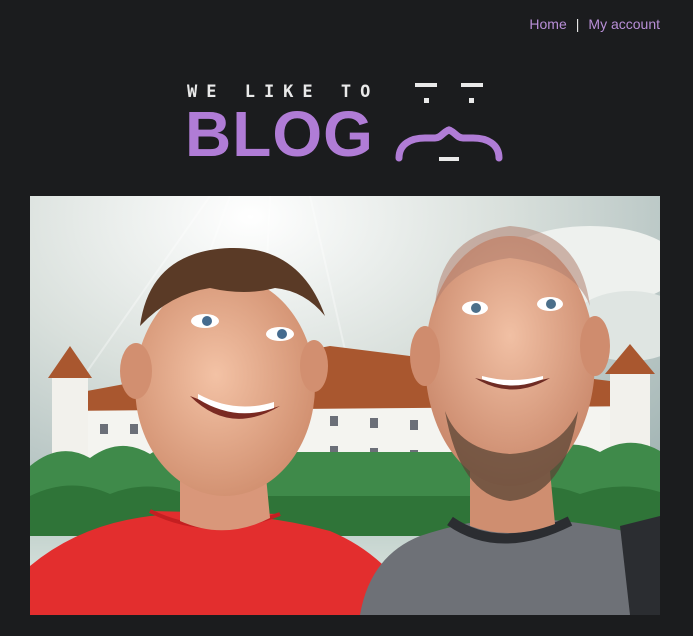 The width and height of the screenshot is (693, 636). Describe the element at coordinates (449, 122) in the screenshot. I see `logo-face-icon` at that location.